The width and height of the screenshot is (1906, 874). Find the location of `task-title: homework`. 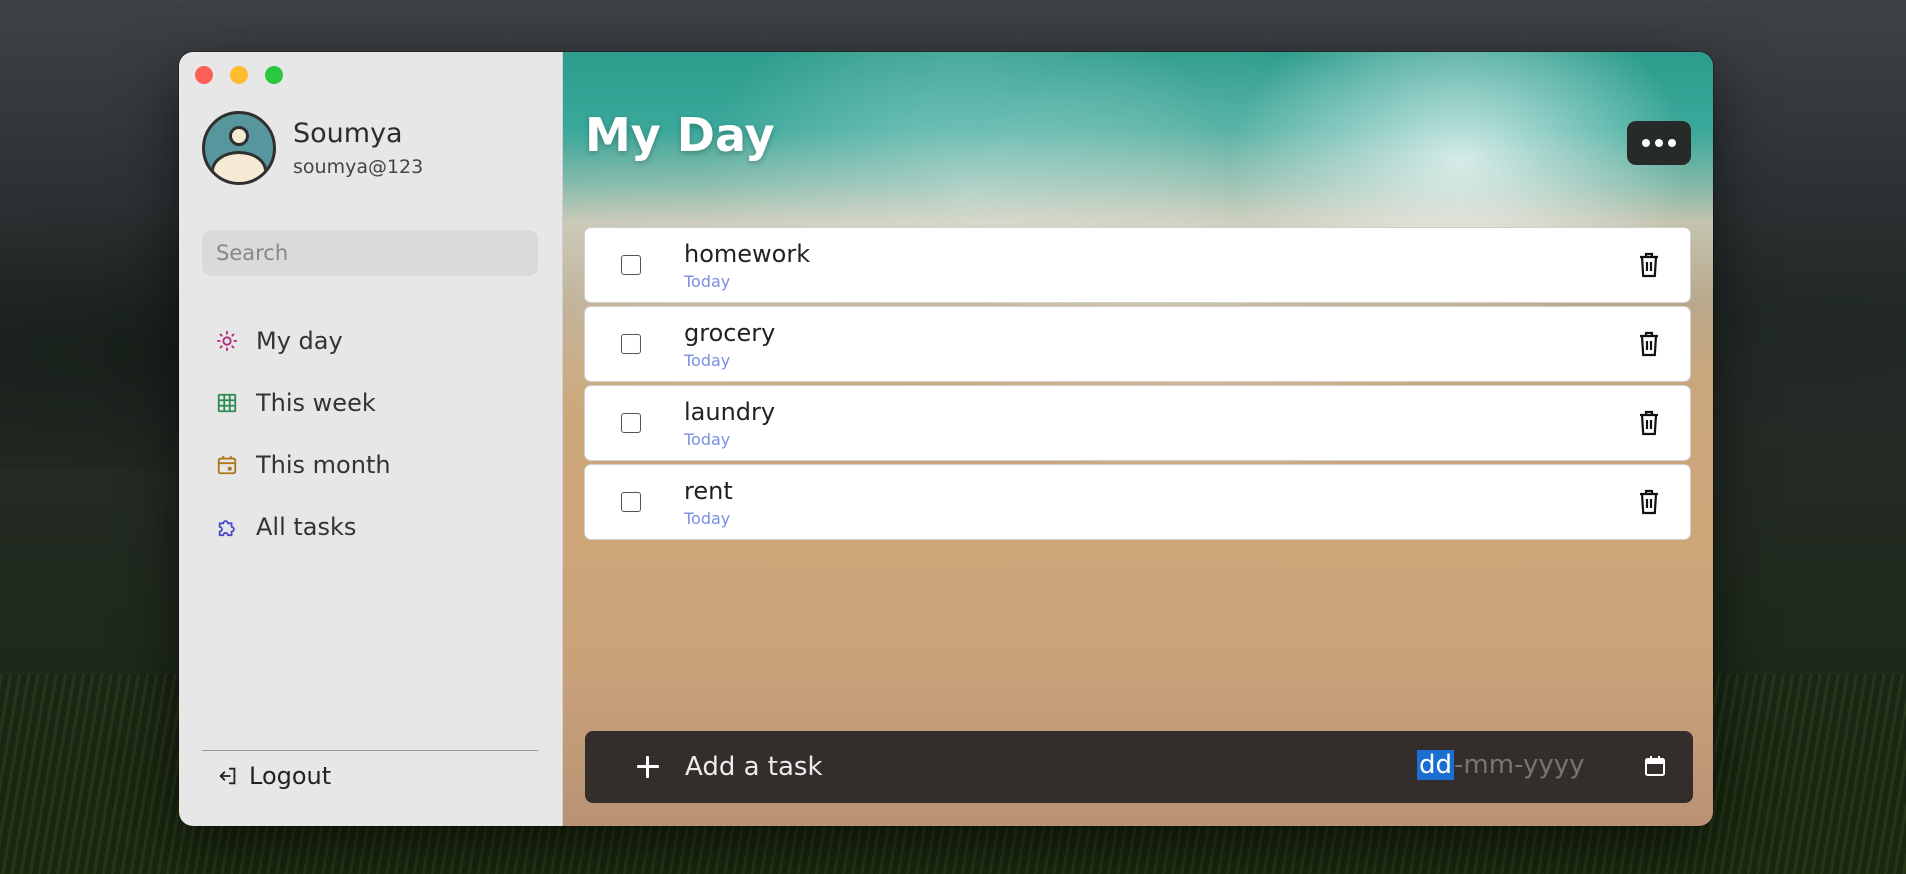

task-title: homework is located at coordinates (747, 253).